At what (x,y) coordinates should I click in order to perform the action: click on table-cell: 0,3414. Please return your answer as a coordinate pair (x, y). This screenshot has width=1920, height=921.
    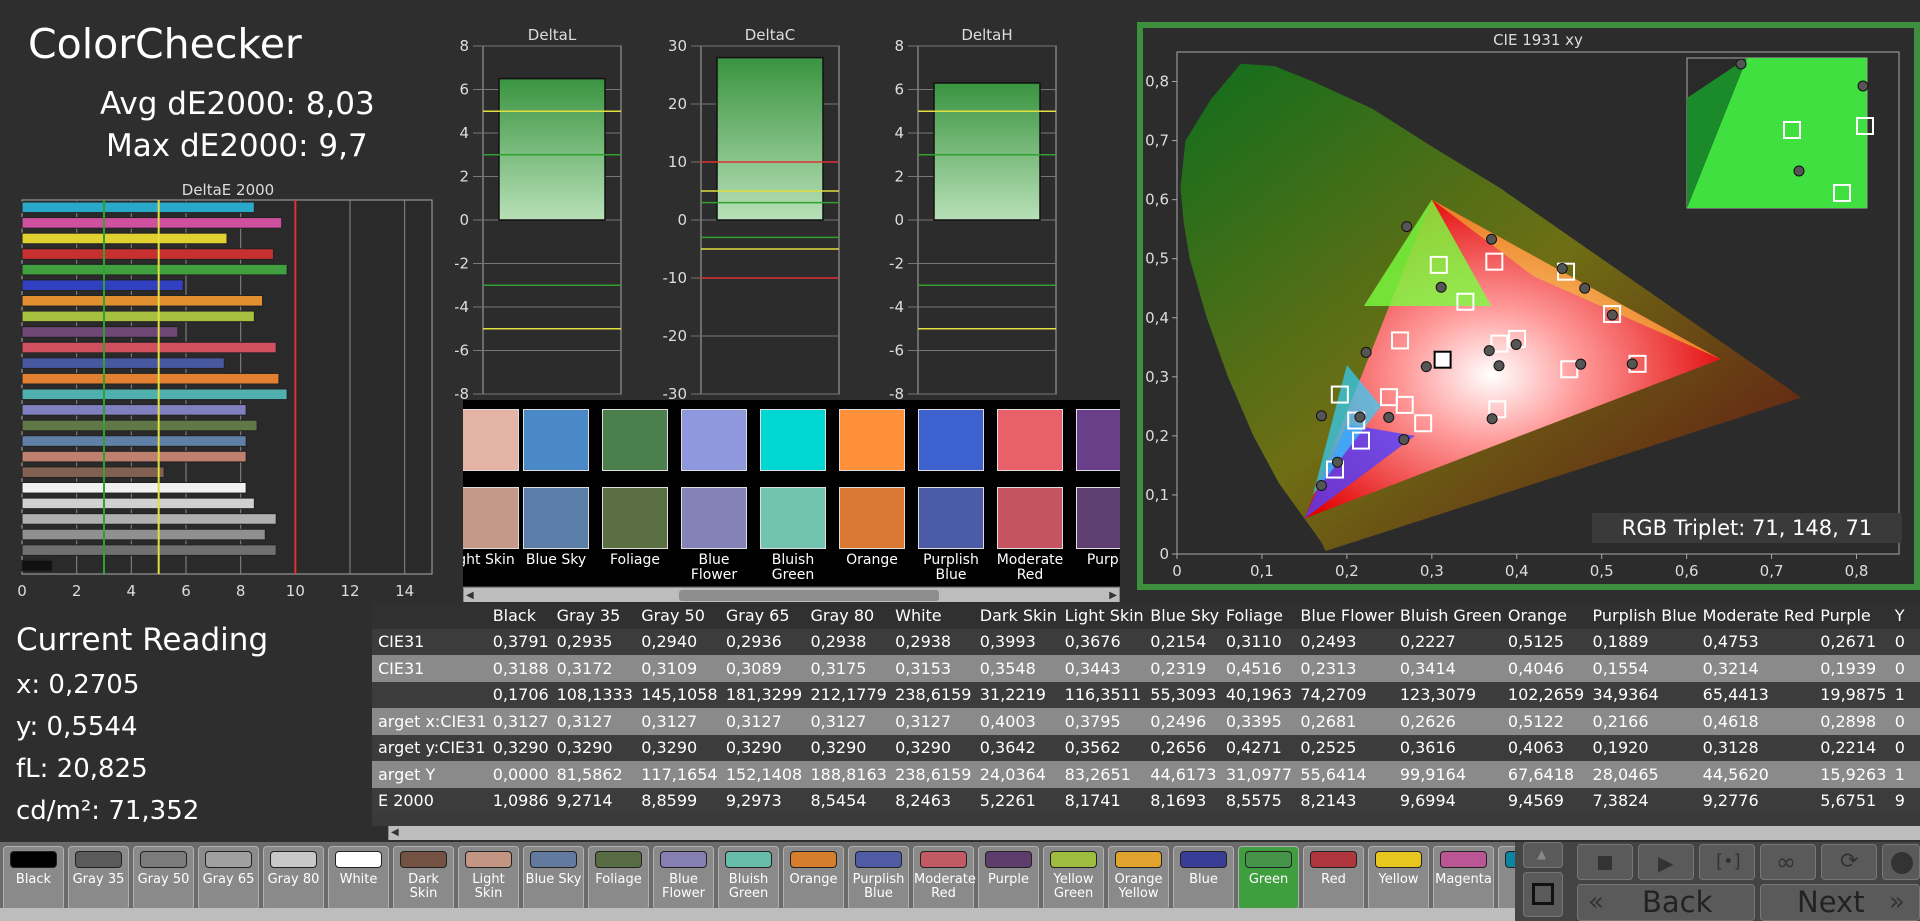
    Looking at the image, I should click on (1447, 668).